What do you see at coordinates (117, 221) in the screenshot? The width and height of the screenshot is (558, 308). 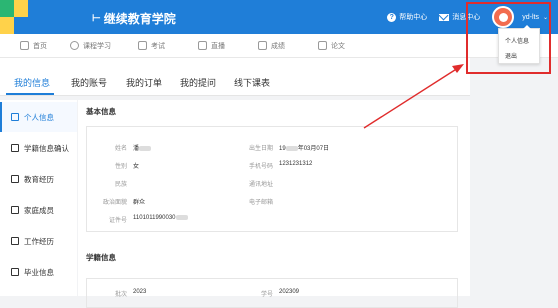 I see `id-label: 证件号` at bounding box center [117, 221].